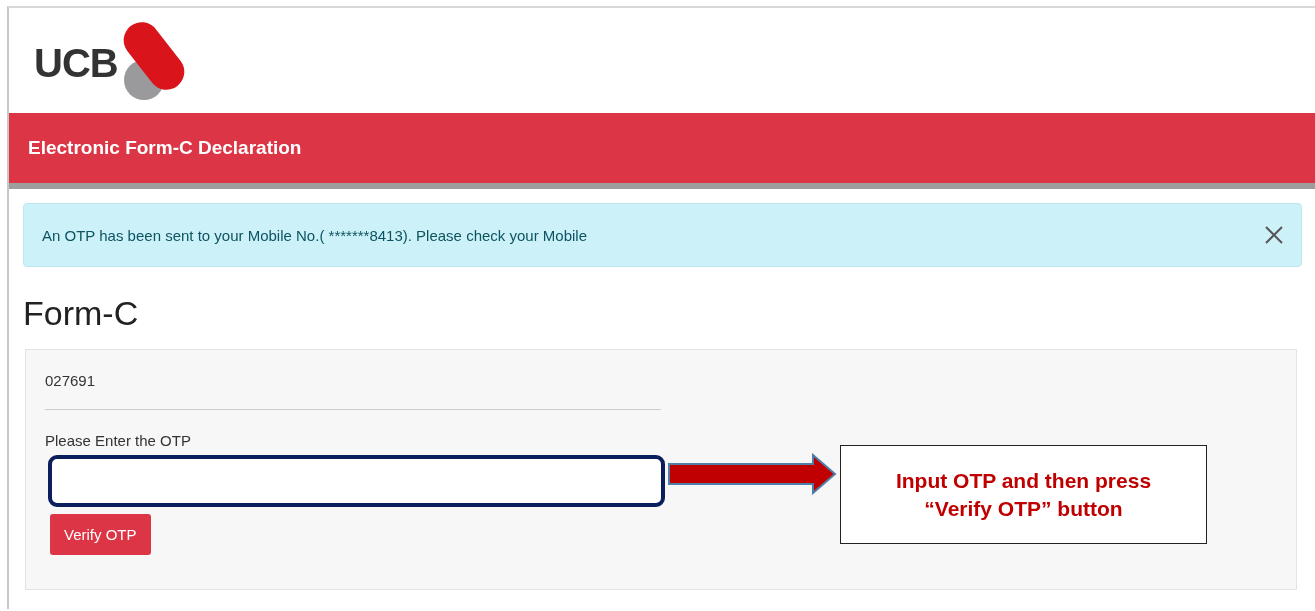  What do you see at coordinates (153, 60) in the screenshot?
I see `logo-icon` at bounding box center [153, 60].